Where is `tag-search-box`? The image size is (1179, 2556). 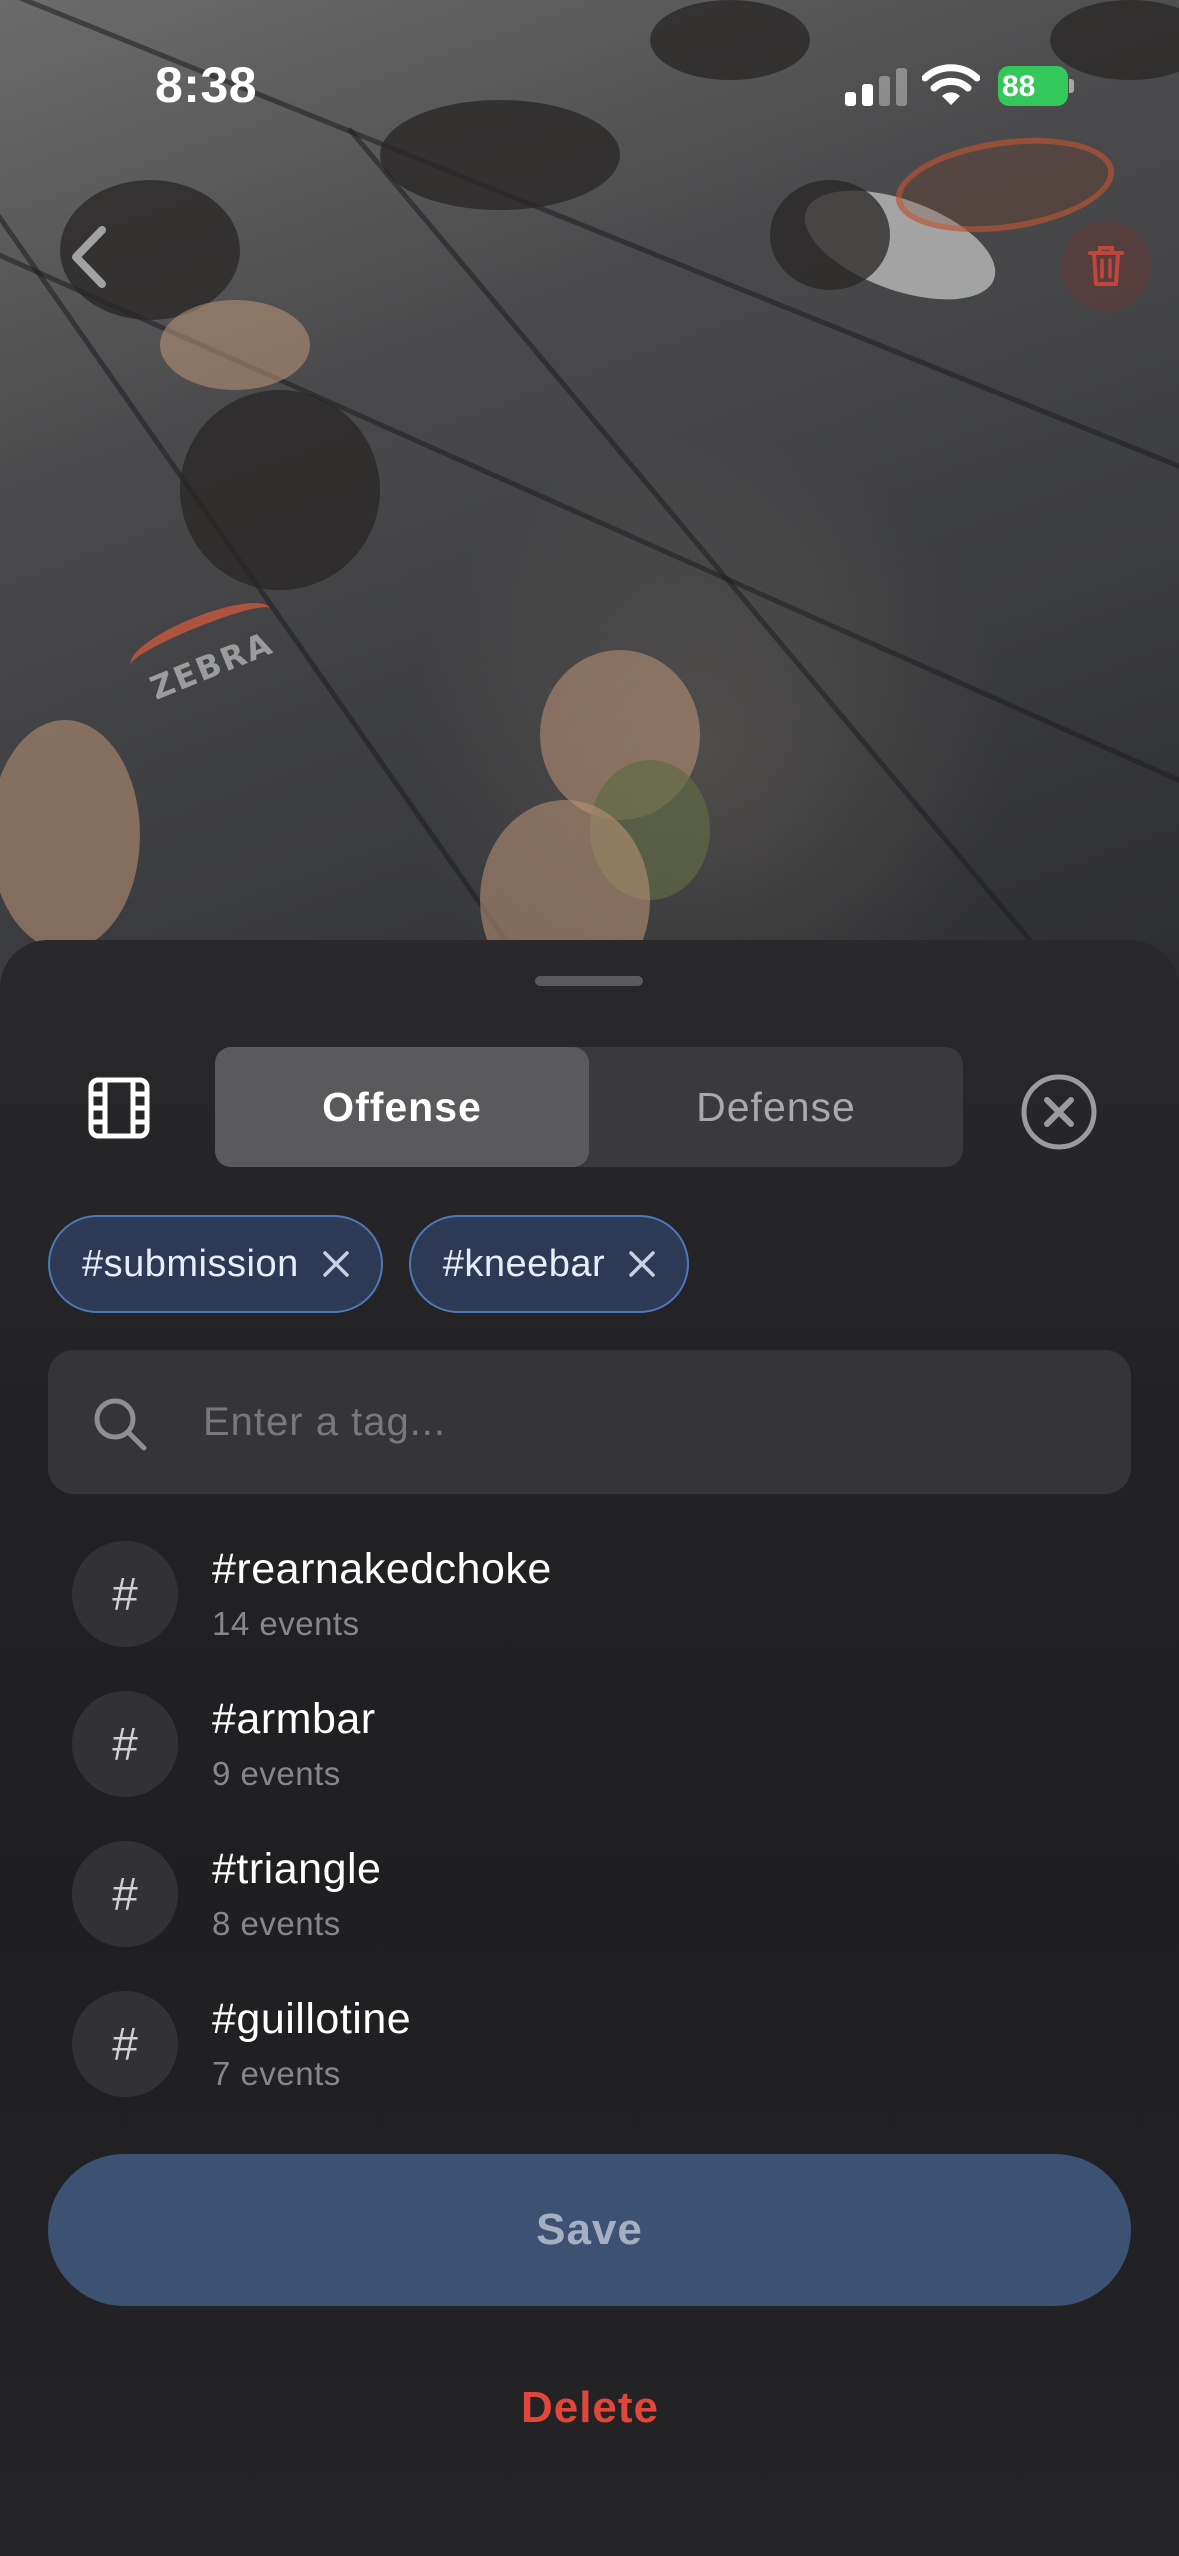
tag-search-box is located at coordinates (589, 1422).